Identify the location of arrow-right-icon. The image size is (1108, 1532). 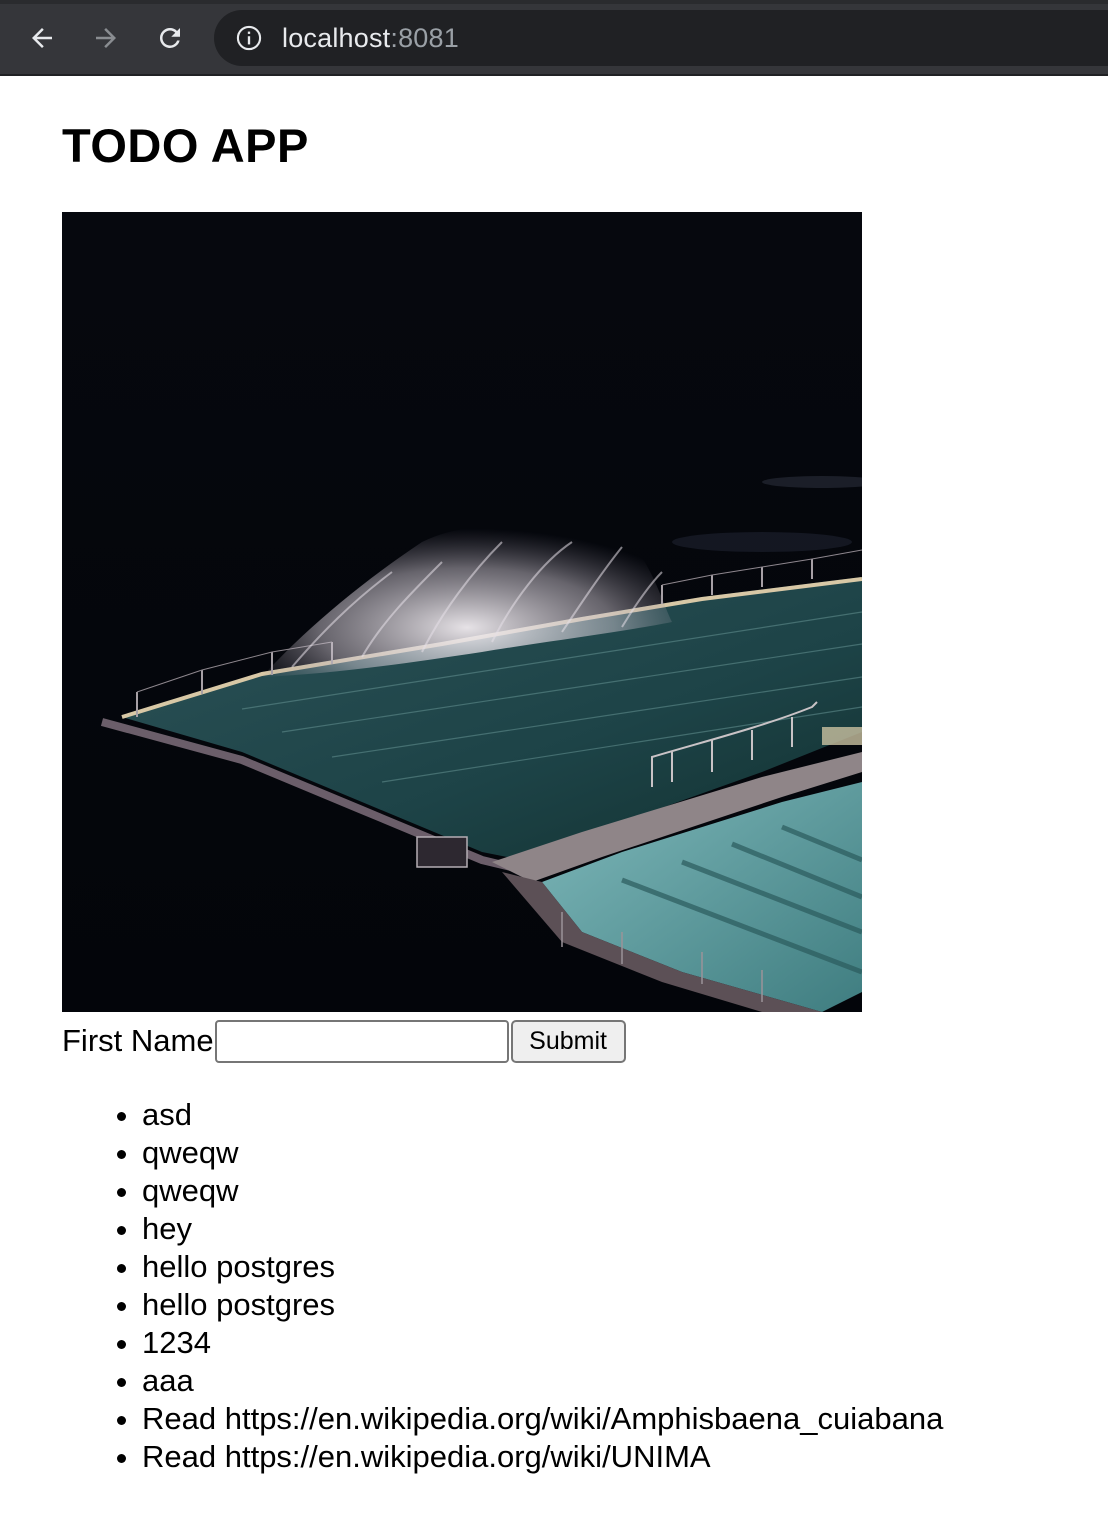
(106, 38).